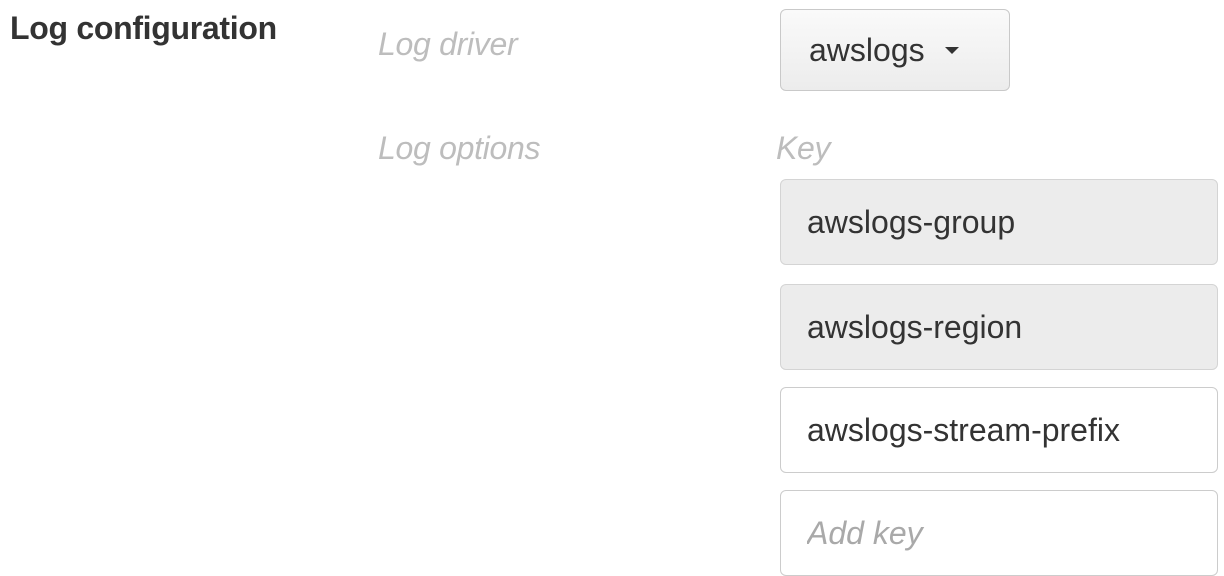 The image size is (1224, 576). I want to click on key-column-header: Key, so click(803, 148).